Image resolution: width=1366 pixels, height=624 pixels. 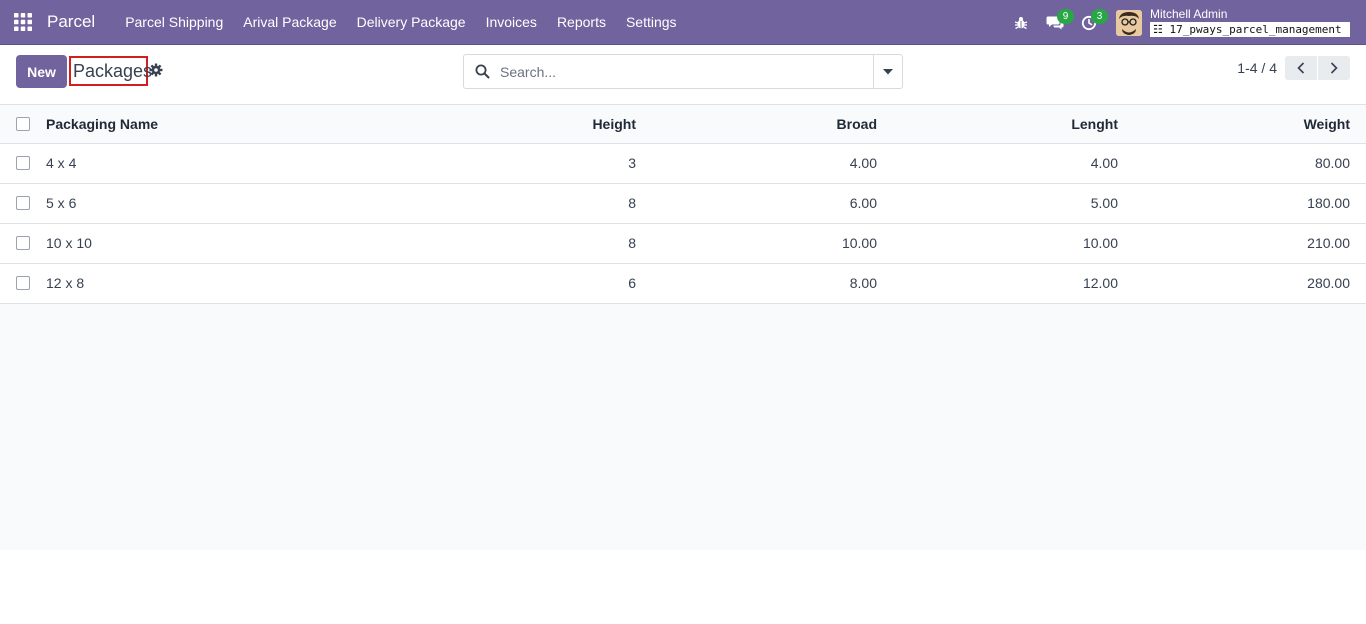 I want to click on select-all-cell, so click(x=23, y=124).